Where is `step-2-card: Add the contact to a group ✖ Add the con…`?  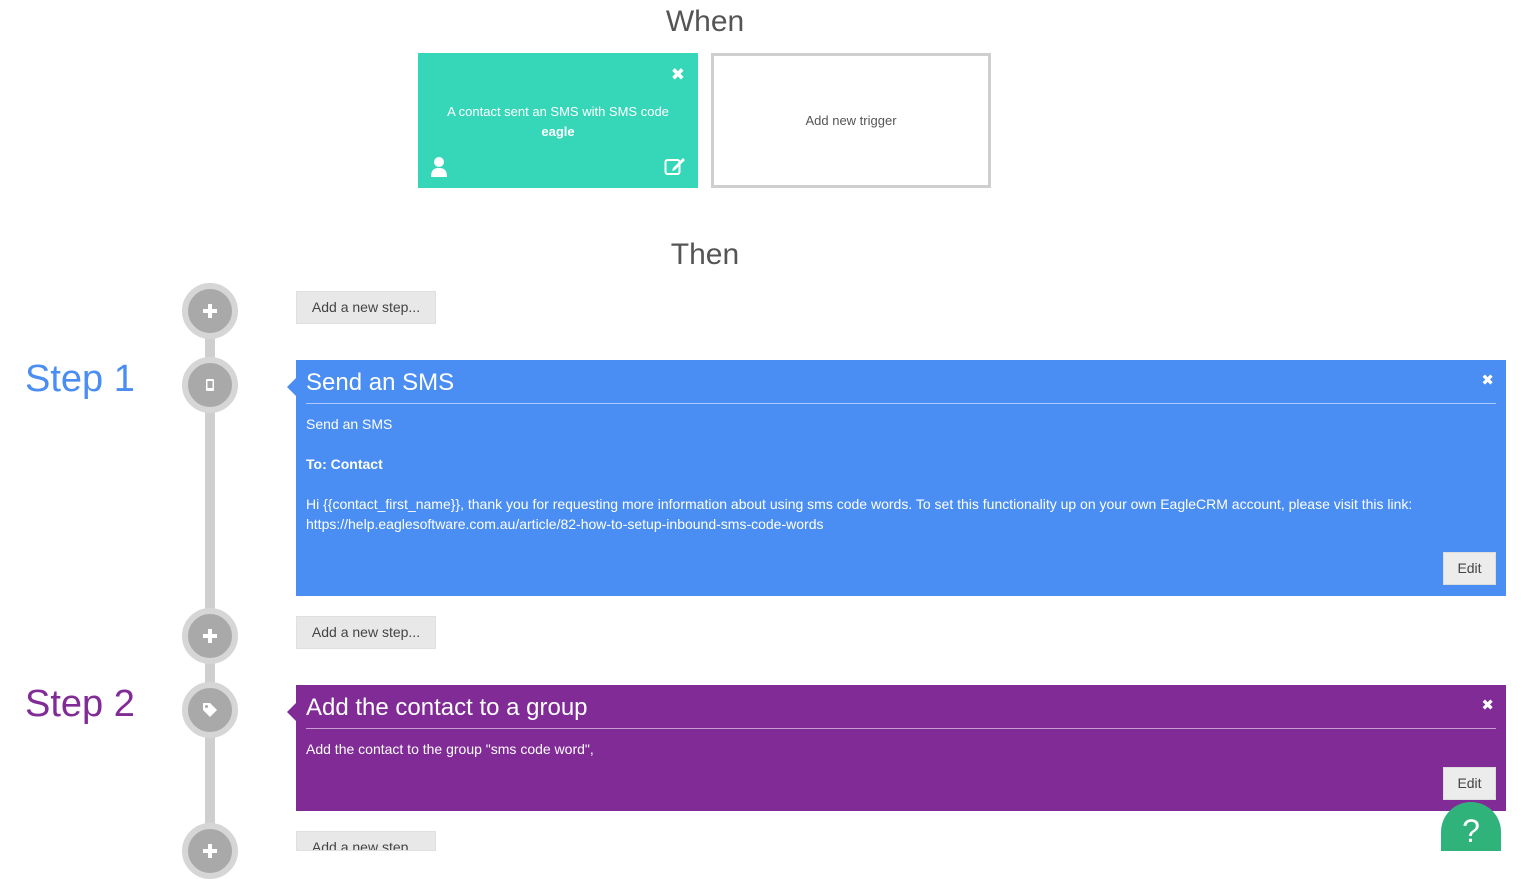
step-2-card: Add the contact to a group ✖ Add the con… is located at coordinates (896, 748).